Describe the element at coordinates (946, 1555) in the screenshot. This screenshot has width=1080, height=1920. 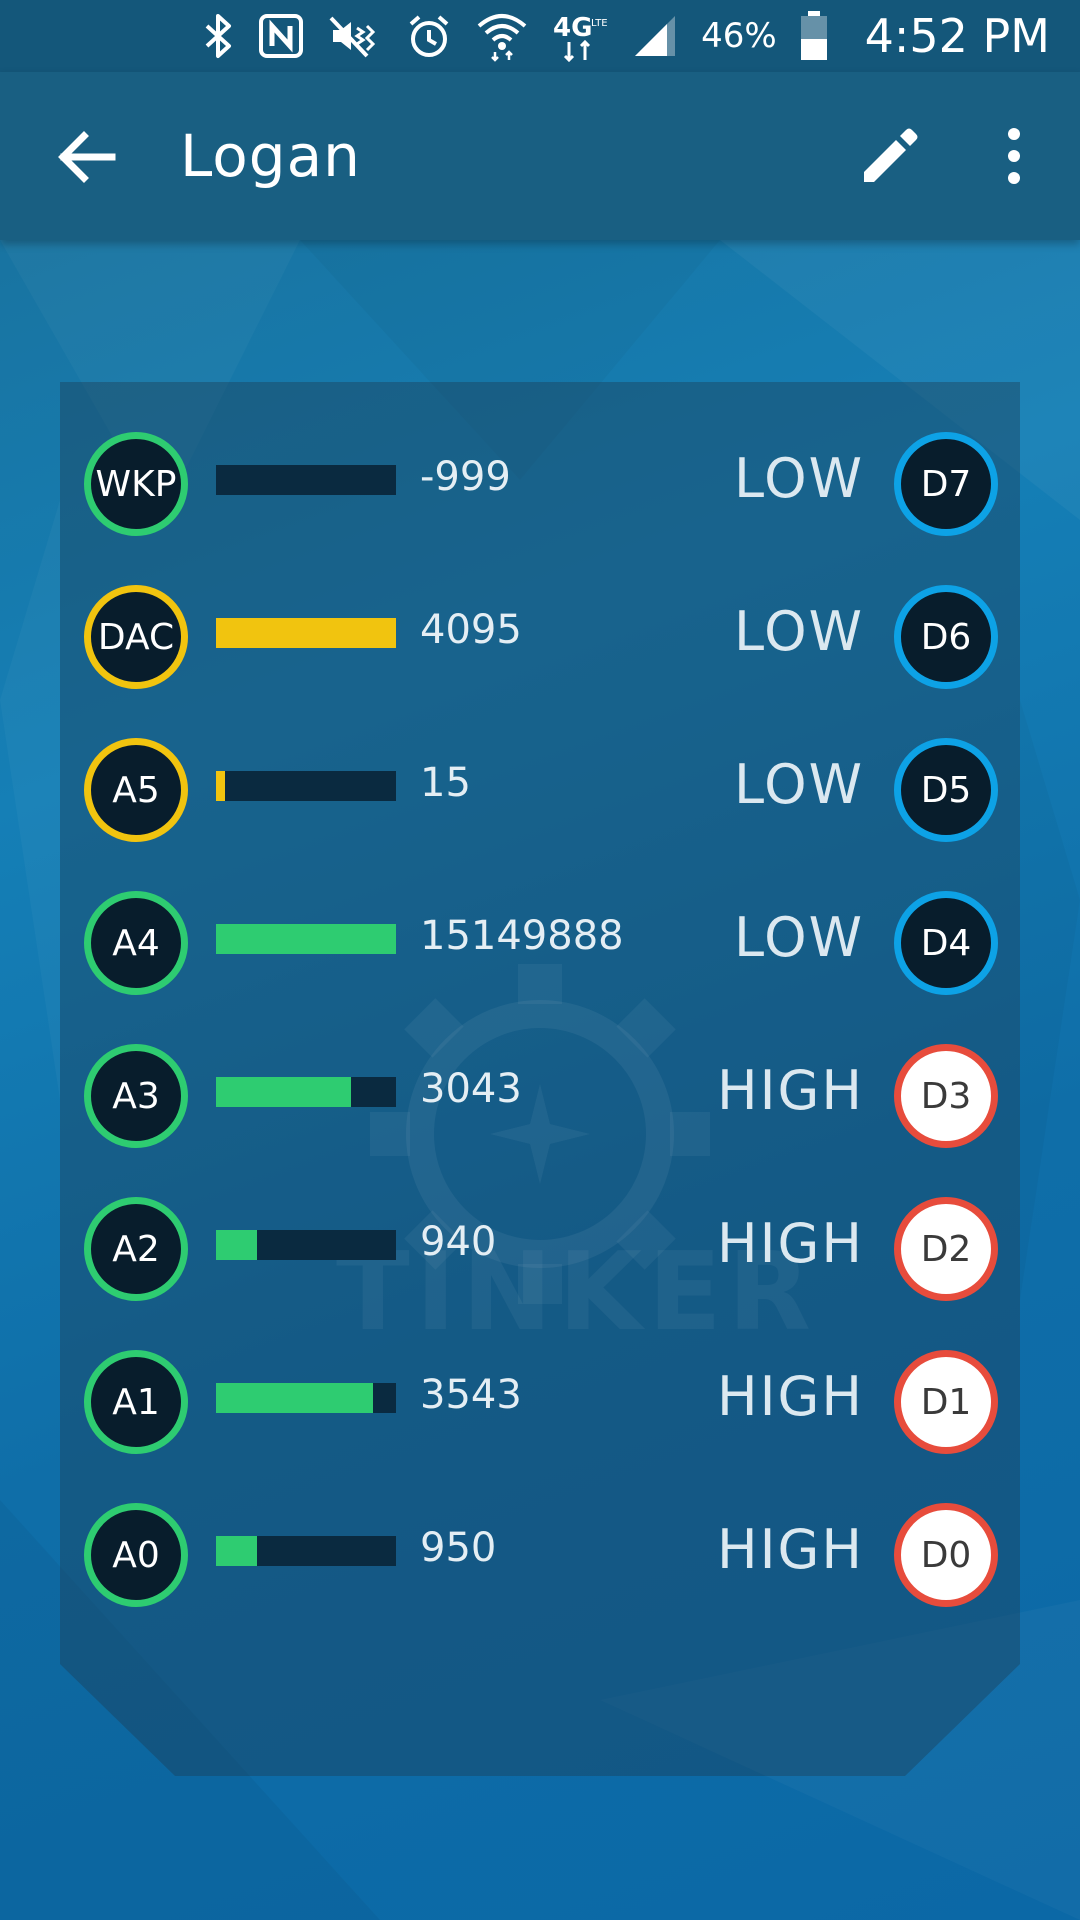
I see `digital-pin-button: D0` at that location.